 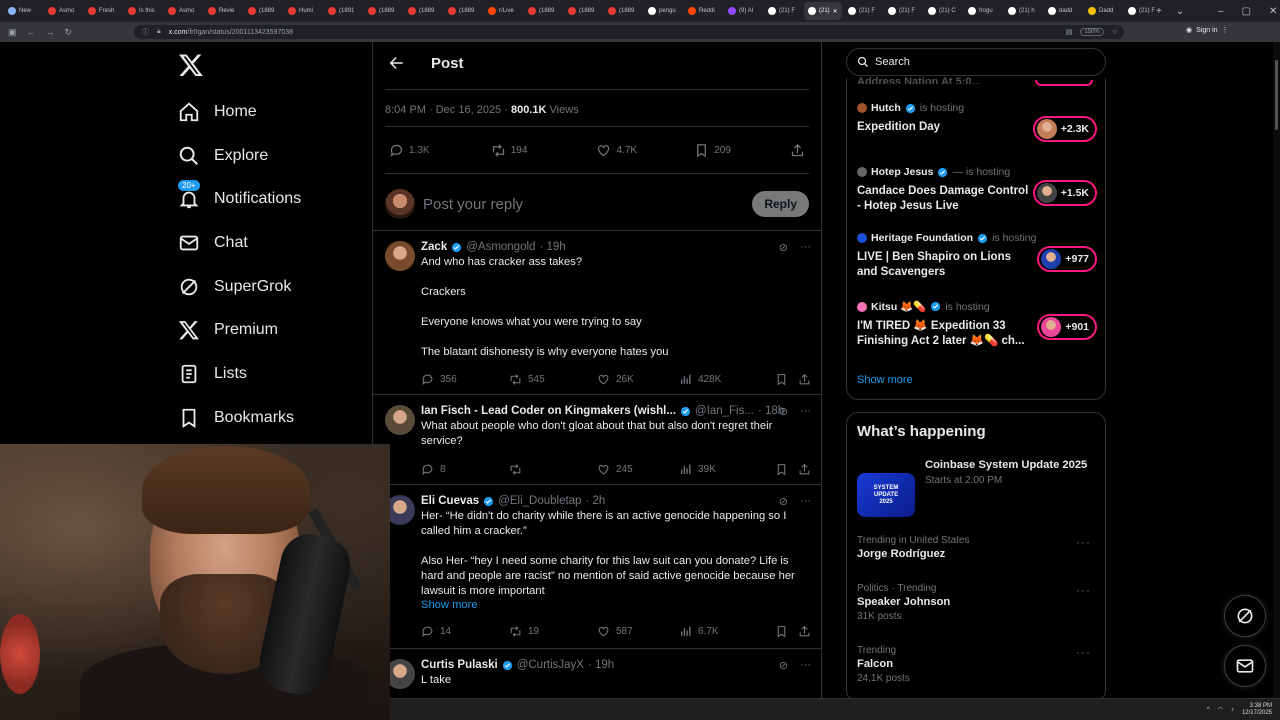 I want to click on author-handle: @Asmongold, so click(x=500, y=247).